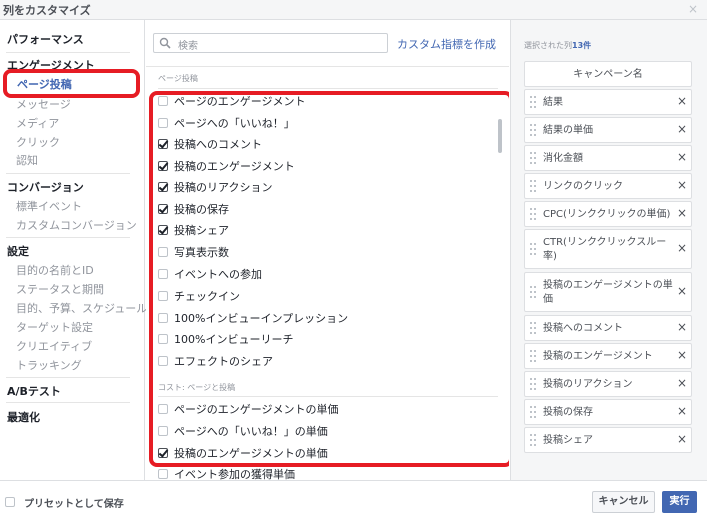  I want to click on column-label: 消化金額, so click(563, 158).